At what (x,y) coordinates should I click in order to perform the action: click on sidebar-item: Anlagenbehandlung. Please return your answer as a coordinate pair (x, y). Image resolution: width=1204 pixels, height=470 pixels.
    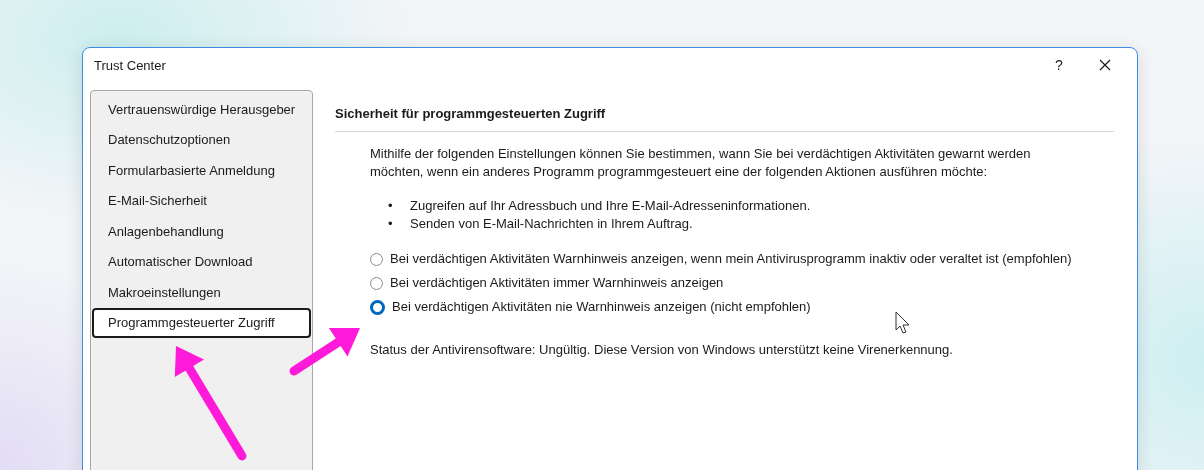
    Looking at the image, I should click on (201, 231).